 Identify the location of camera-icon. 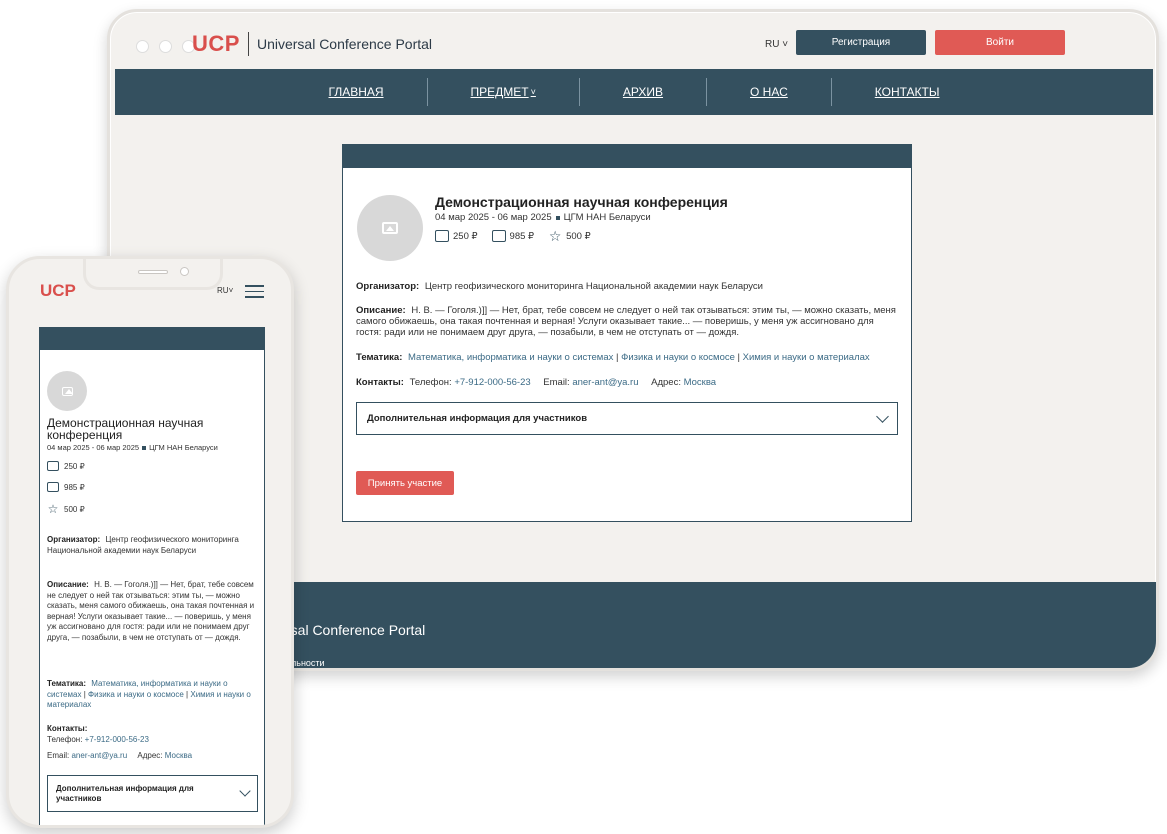
(184, 271).